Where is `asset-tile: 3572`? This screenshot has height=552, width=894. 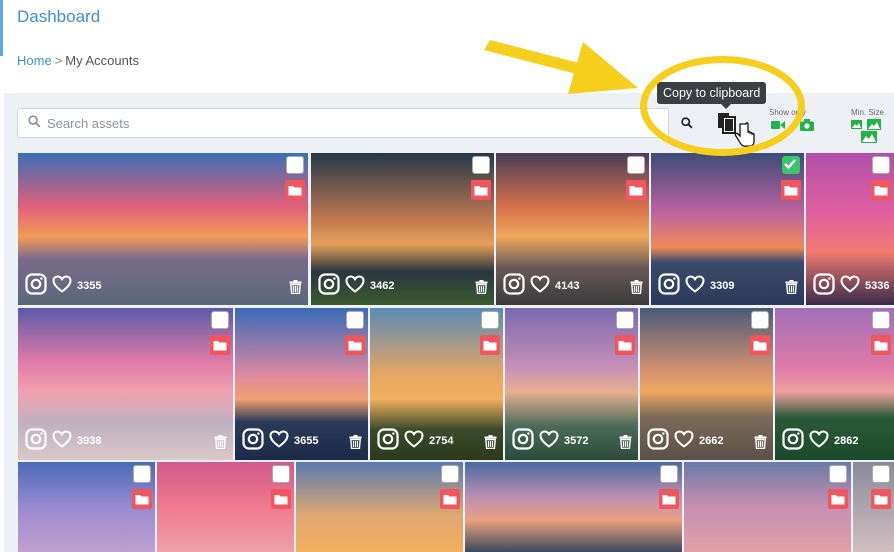 asset-tile: 3572 is located at coordinates (571, 384).